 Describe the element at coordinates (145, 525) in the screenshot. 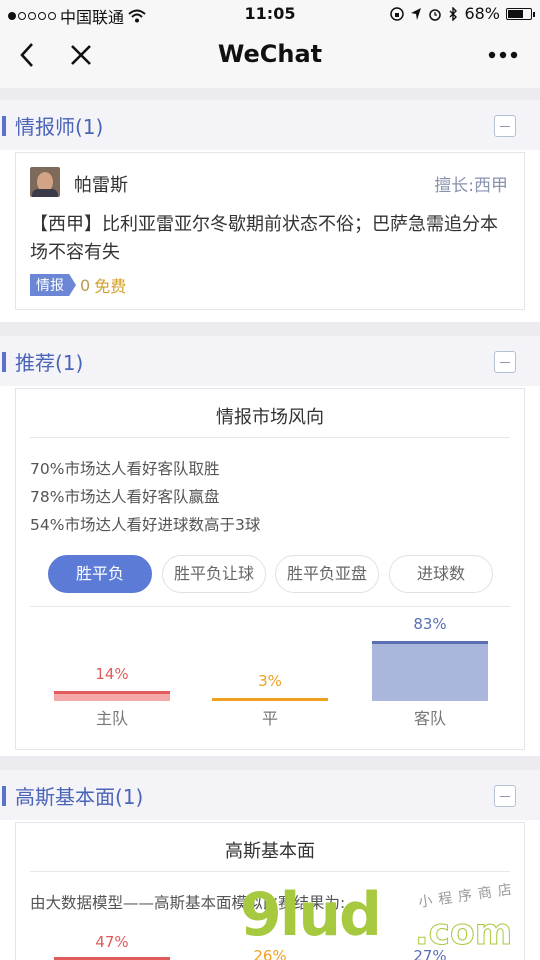

I see `market-stat: 54%市场达人看好进球数高于3球` at that location.